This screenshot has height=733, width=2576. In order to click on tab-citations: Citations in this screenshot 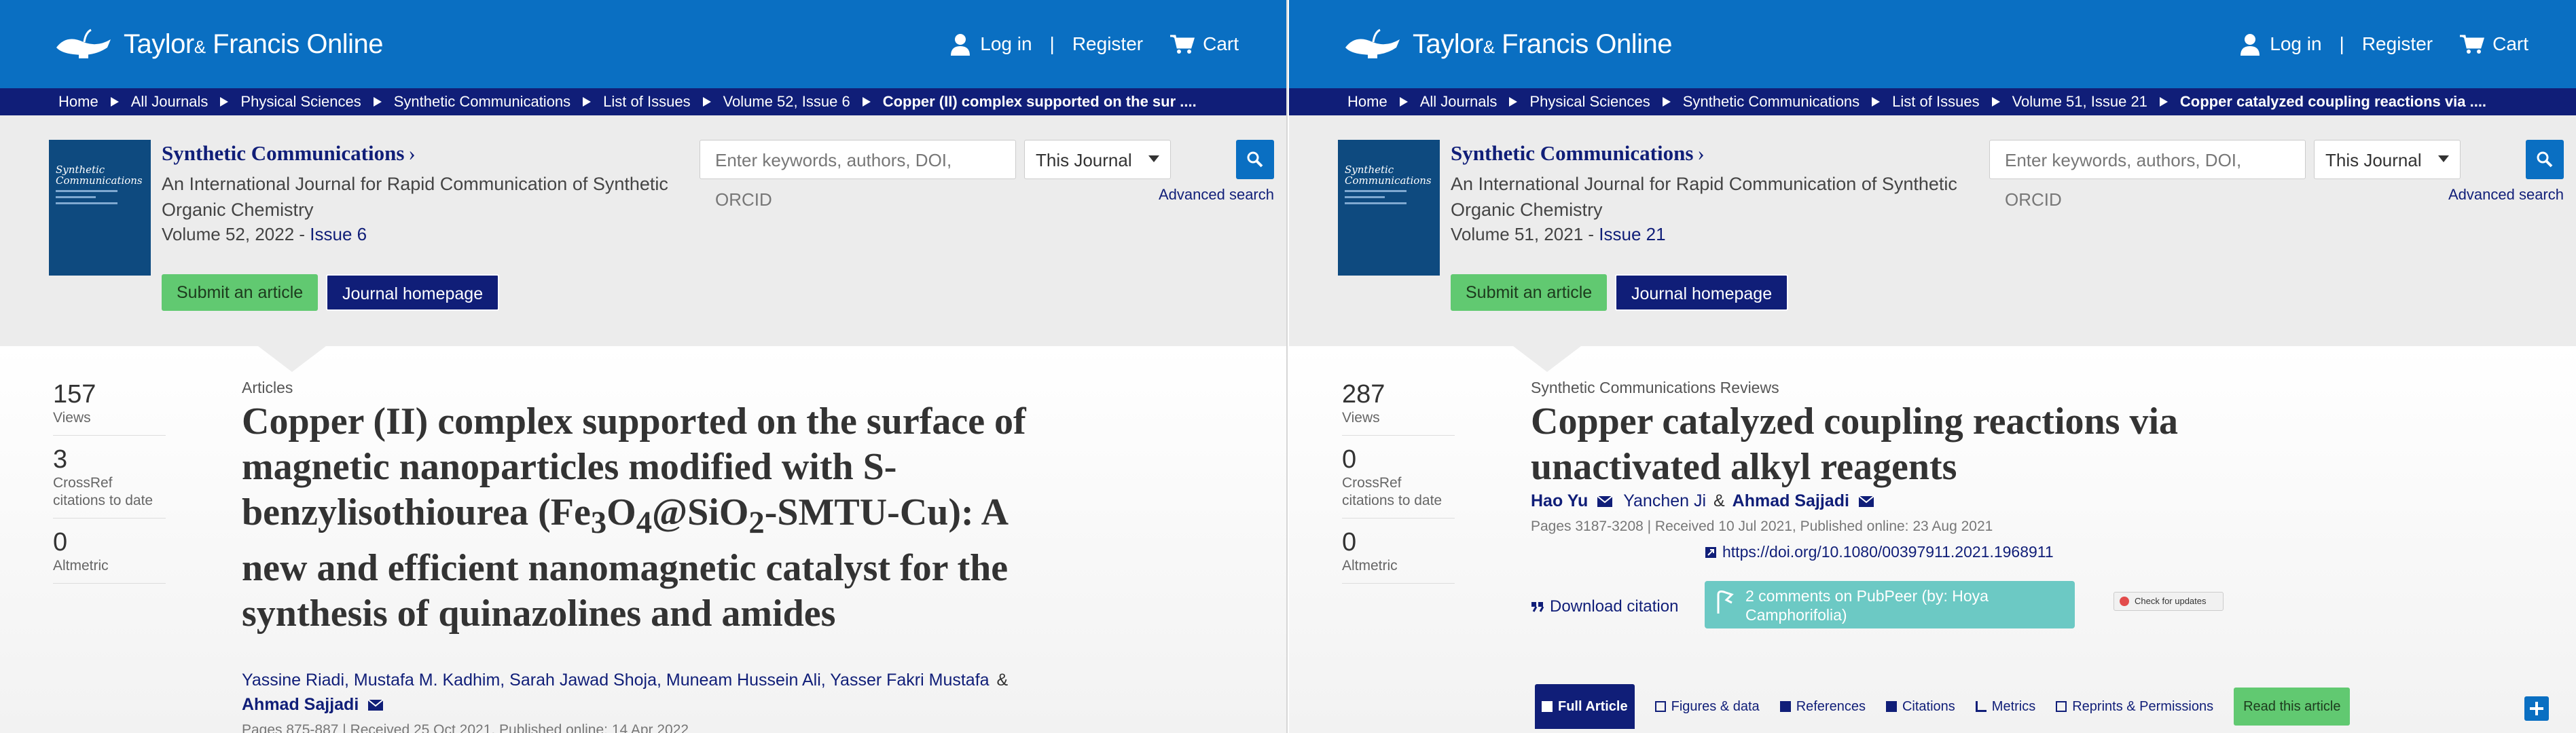, I will do `click(1920, 707)`.